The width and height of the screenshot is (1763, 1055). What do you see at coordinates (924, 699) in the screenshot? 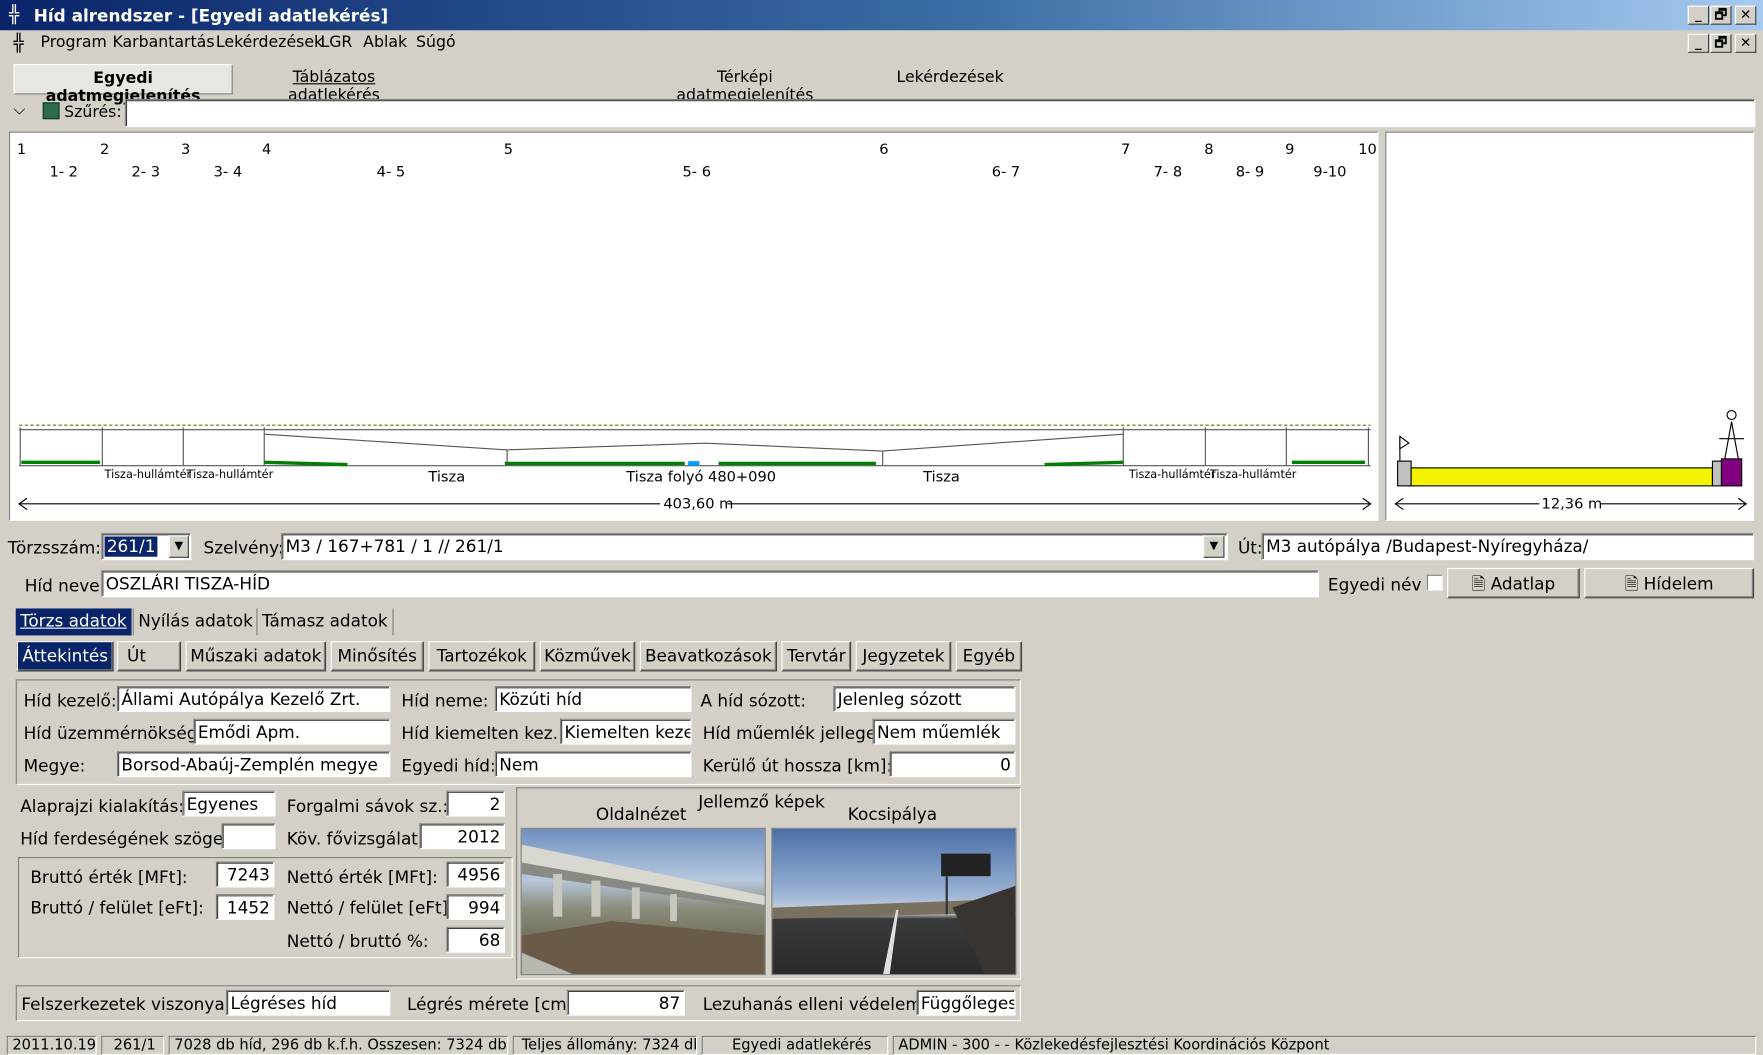
I see `sozott-field: Jelenleg sózott` at bounding box center [924, 699].